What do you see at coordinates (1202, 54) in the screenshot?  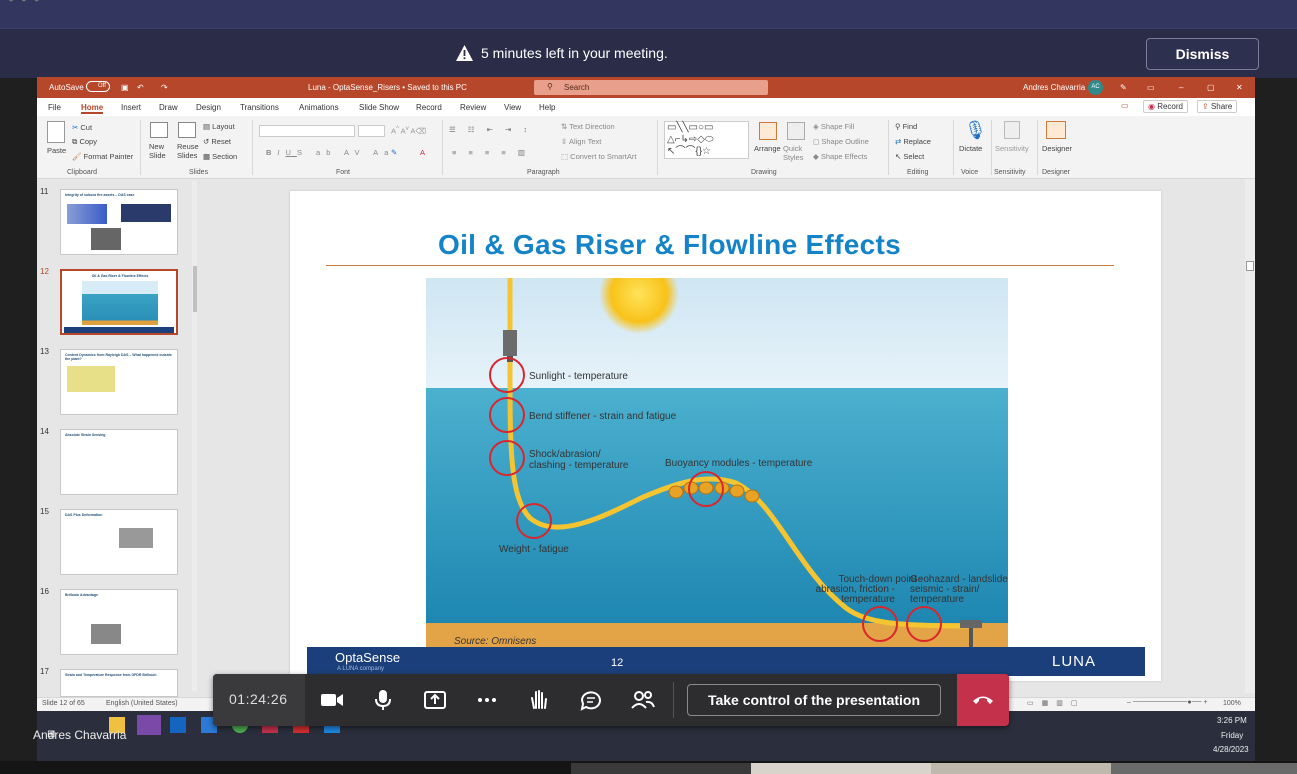 I see `dismiss-button: Dismiss` at bounding box center [1202, 54].